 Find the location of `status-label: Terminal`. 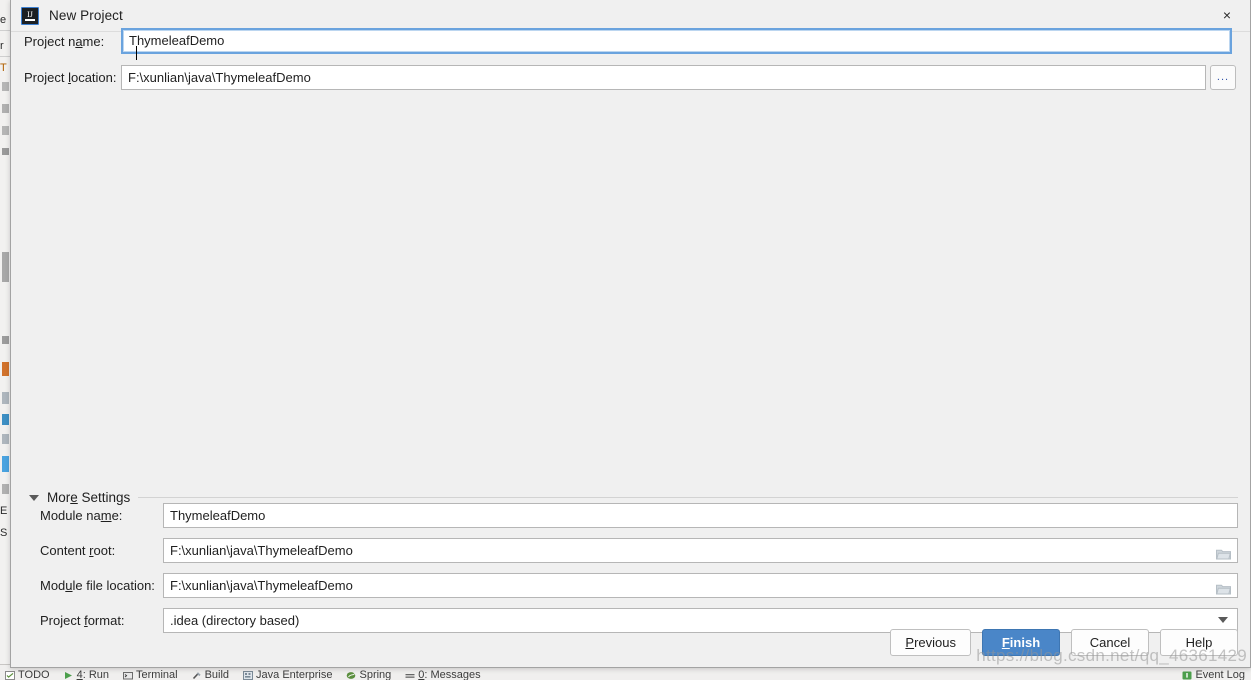

status-label: Terminal is located at coordinates (157, 674).